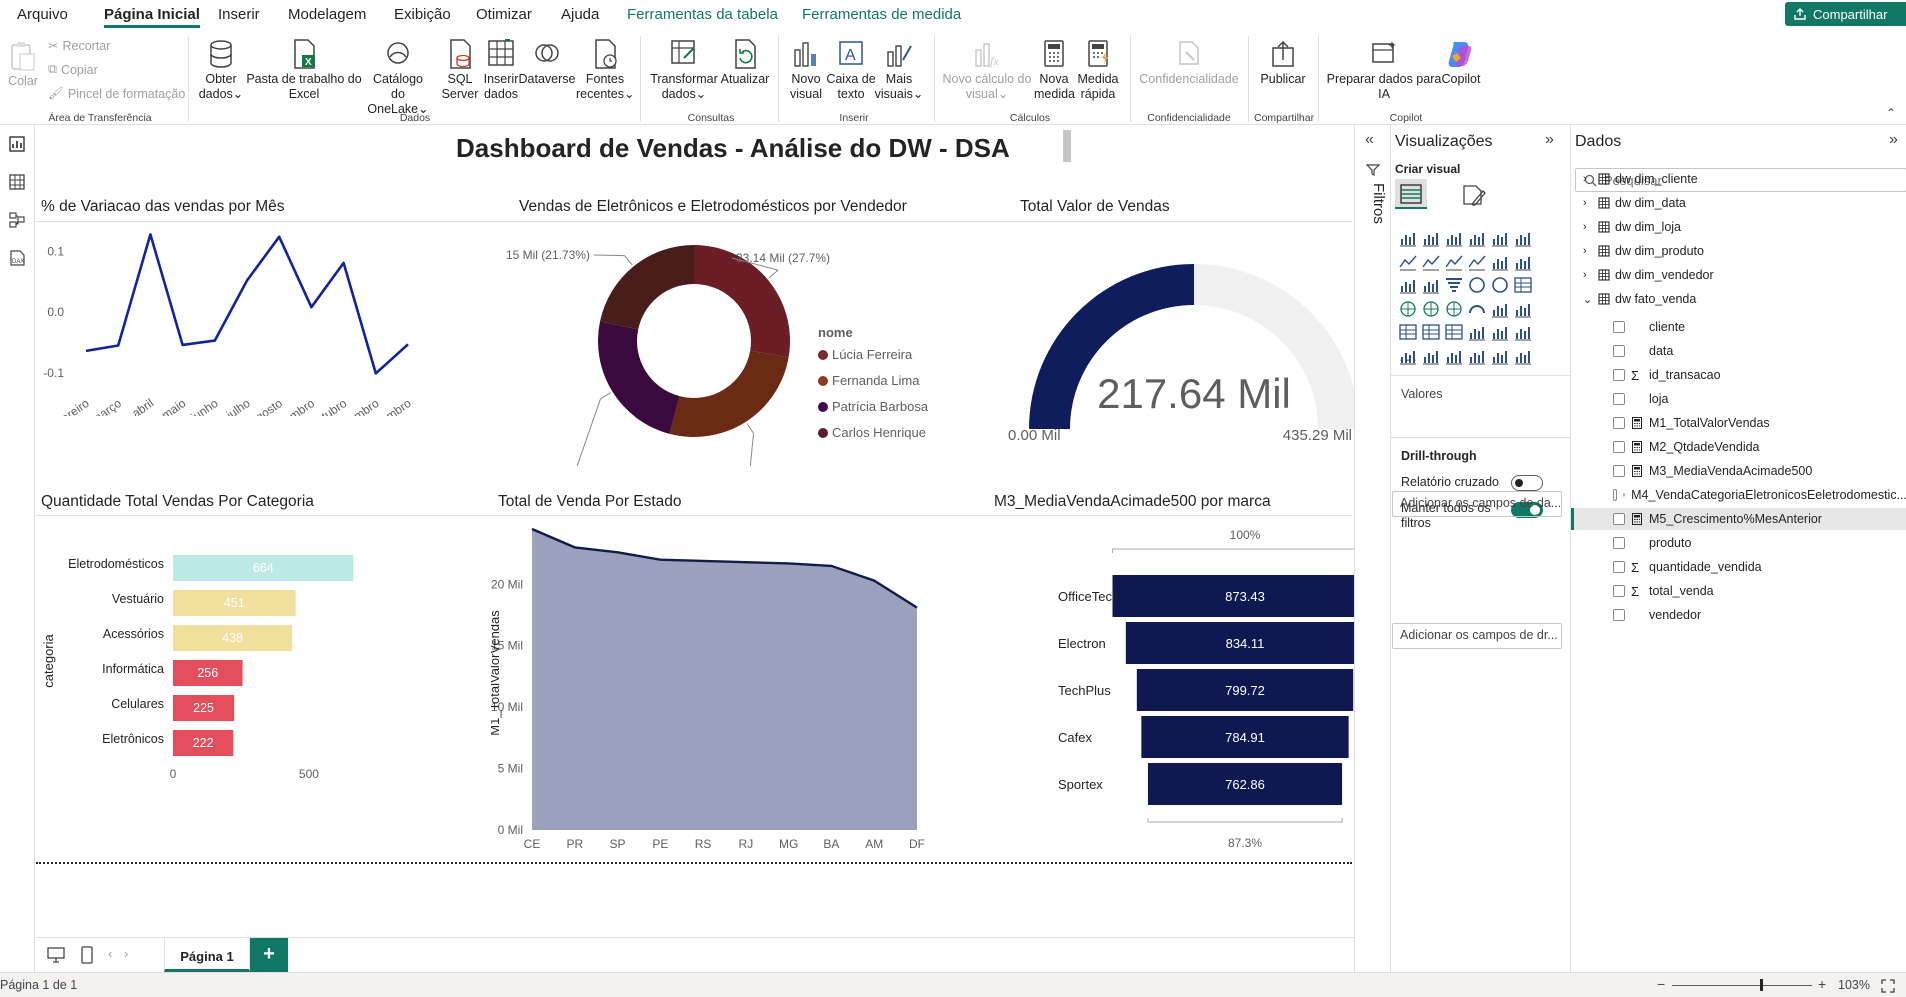 The width and height of the screenshot is (1906, 997). Describe the element at coordinates (17, 182) in the screenshot. I see `table-view-icon` at that location.